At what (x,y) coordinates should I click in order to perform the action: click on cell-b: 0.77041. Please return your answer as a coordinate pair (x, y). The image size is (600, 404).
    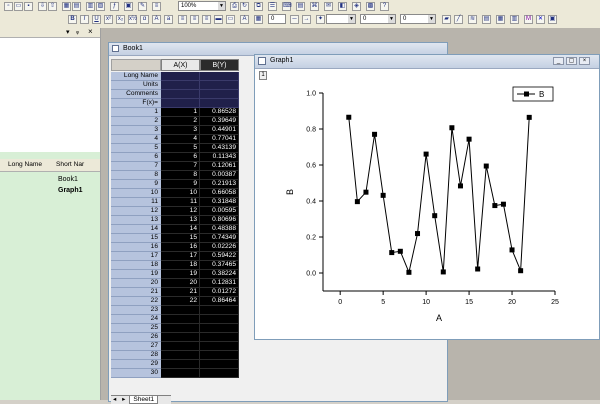
    Looking at the image, I should click on (219, 139).